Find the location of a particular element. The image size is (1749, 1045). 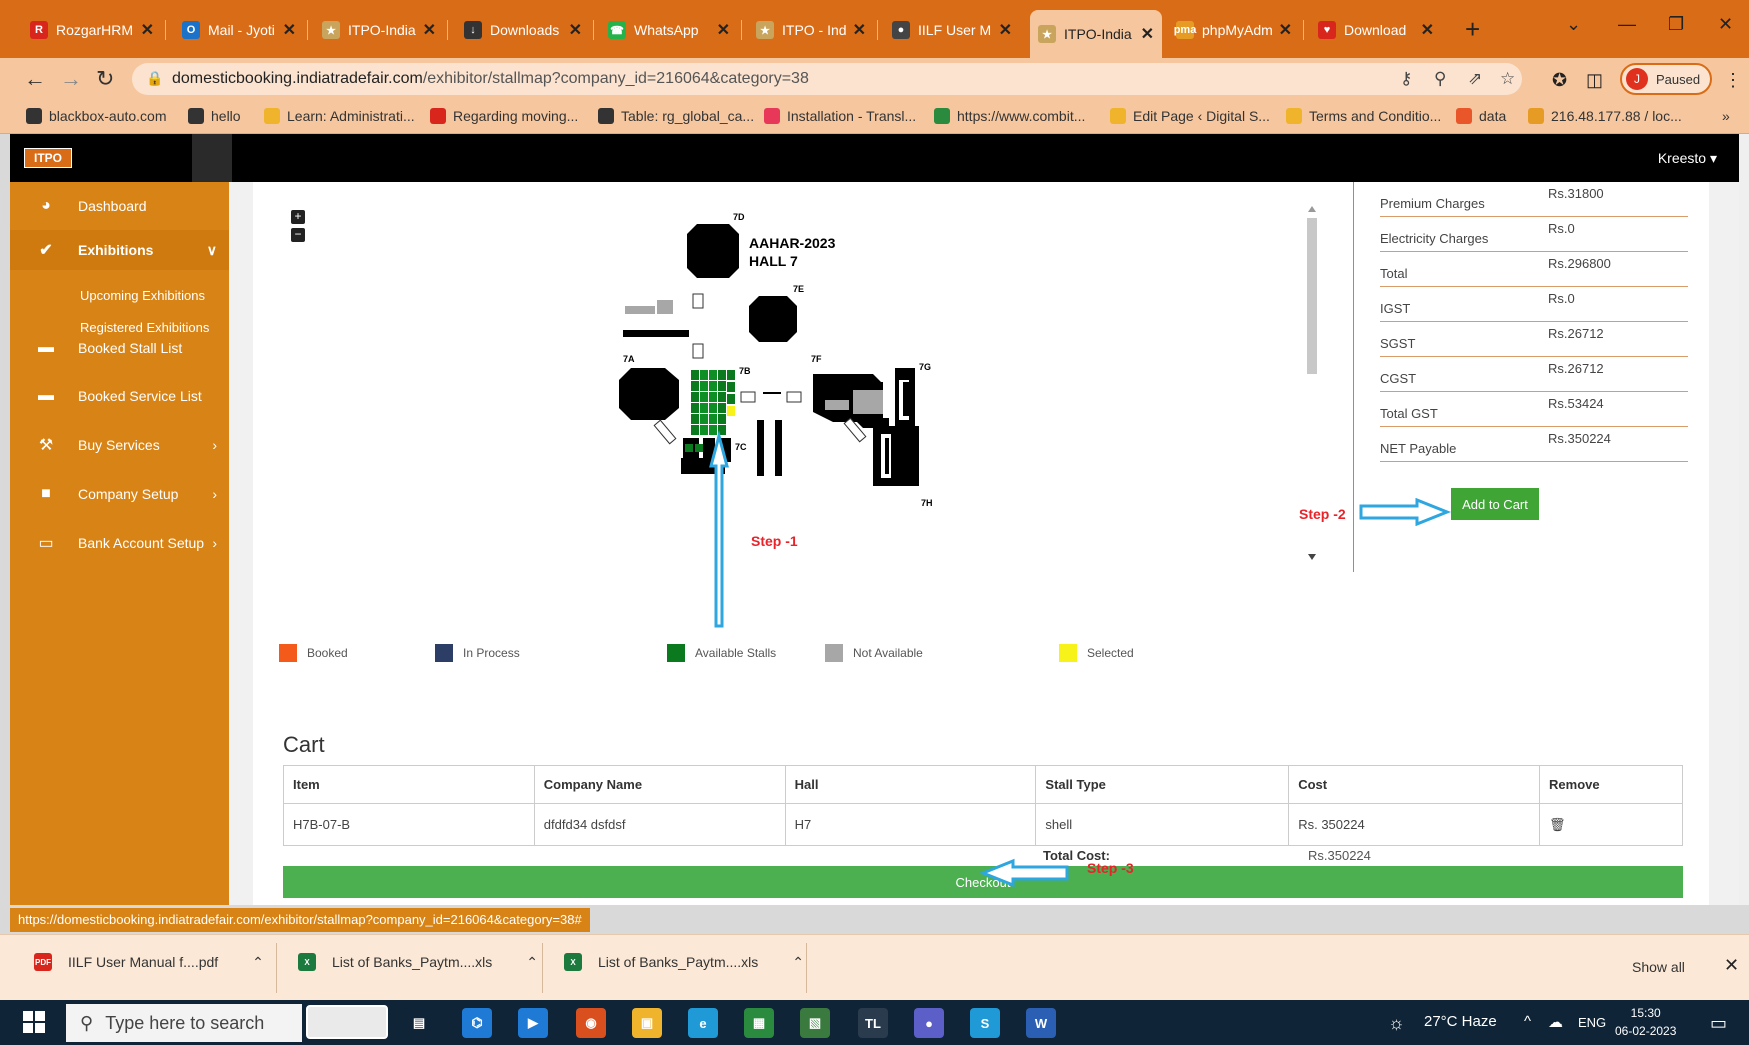

itpo-logo: ITPO is located at coordinates (48, 158).